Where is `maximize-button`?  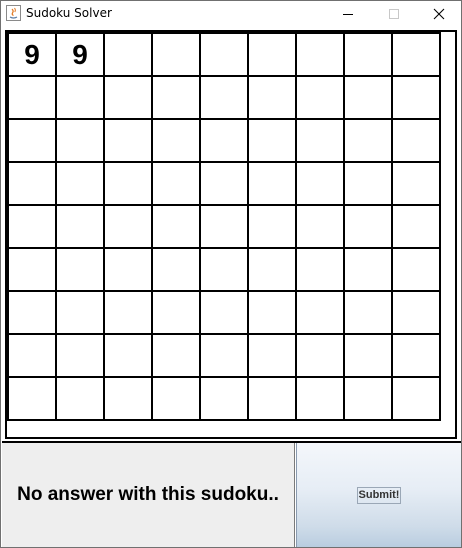
maximize-button is located at coordinates (394, 13).